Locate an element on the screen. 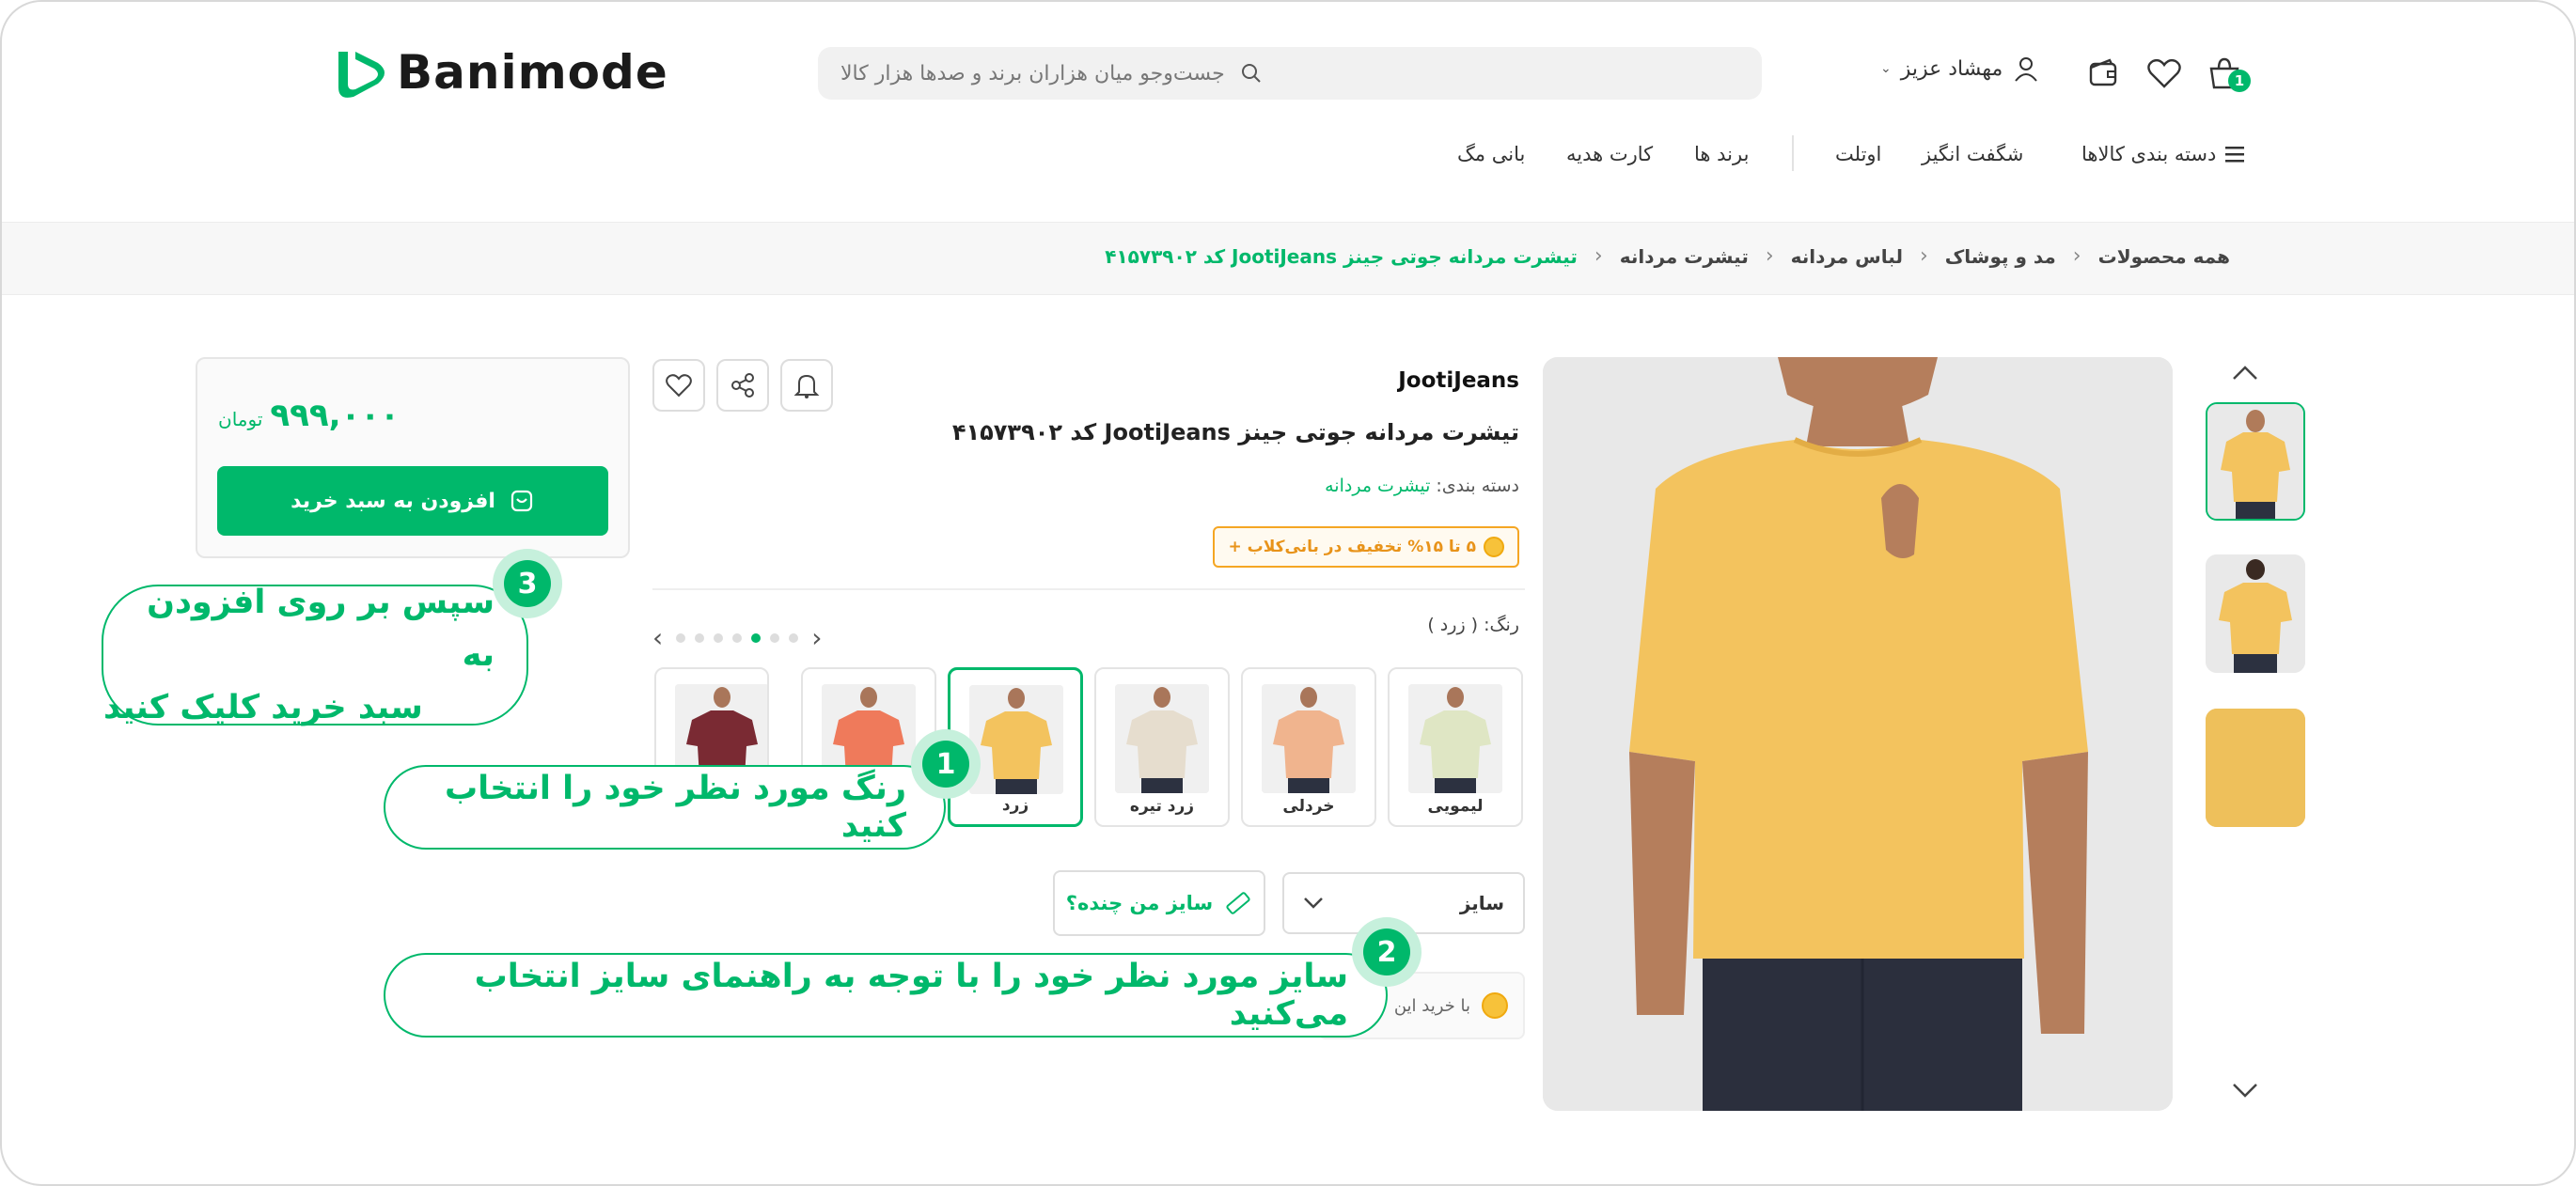 This screenshot has width=2576, height=1186. site-logo: Banimode is located at coordinates (501, 72).